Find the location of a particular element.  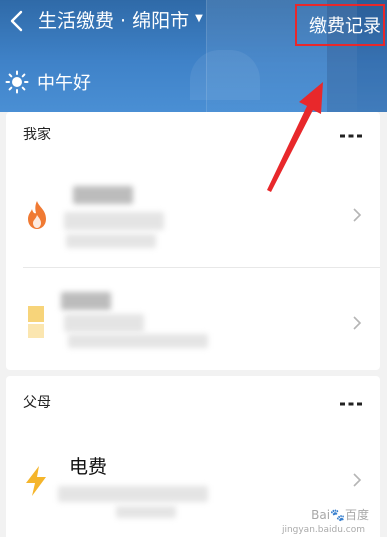

caret-down-icon: ▼ is located at coordinates (199, 18).